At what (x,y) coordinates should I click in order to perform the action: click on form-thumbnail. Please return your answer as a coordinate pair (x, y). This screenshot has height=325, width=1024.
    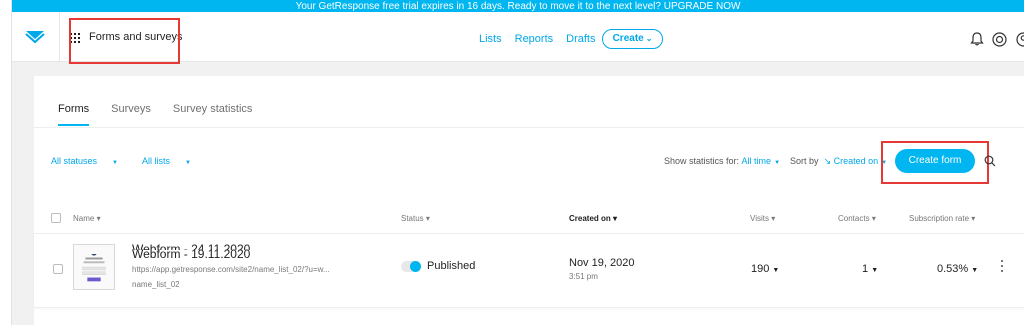
    Looking at the image, I should click on (94, 249).